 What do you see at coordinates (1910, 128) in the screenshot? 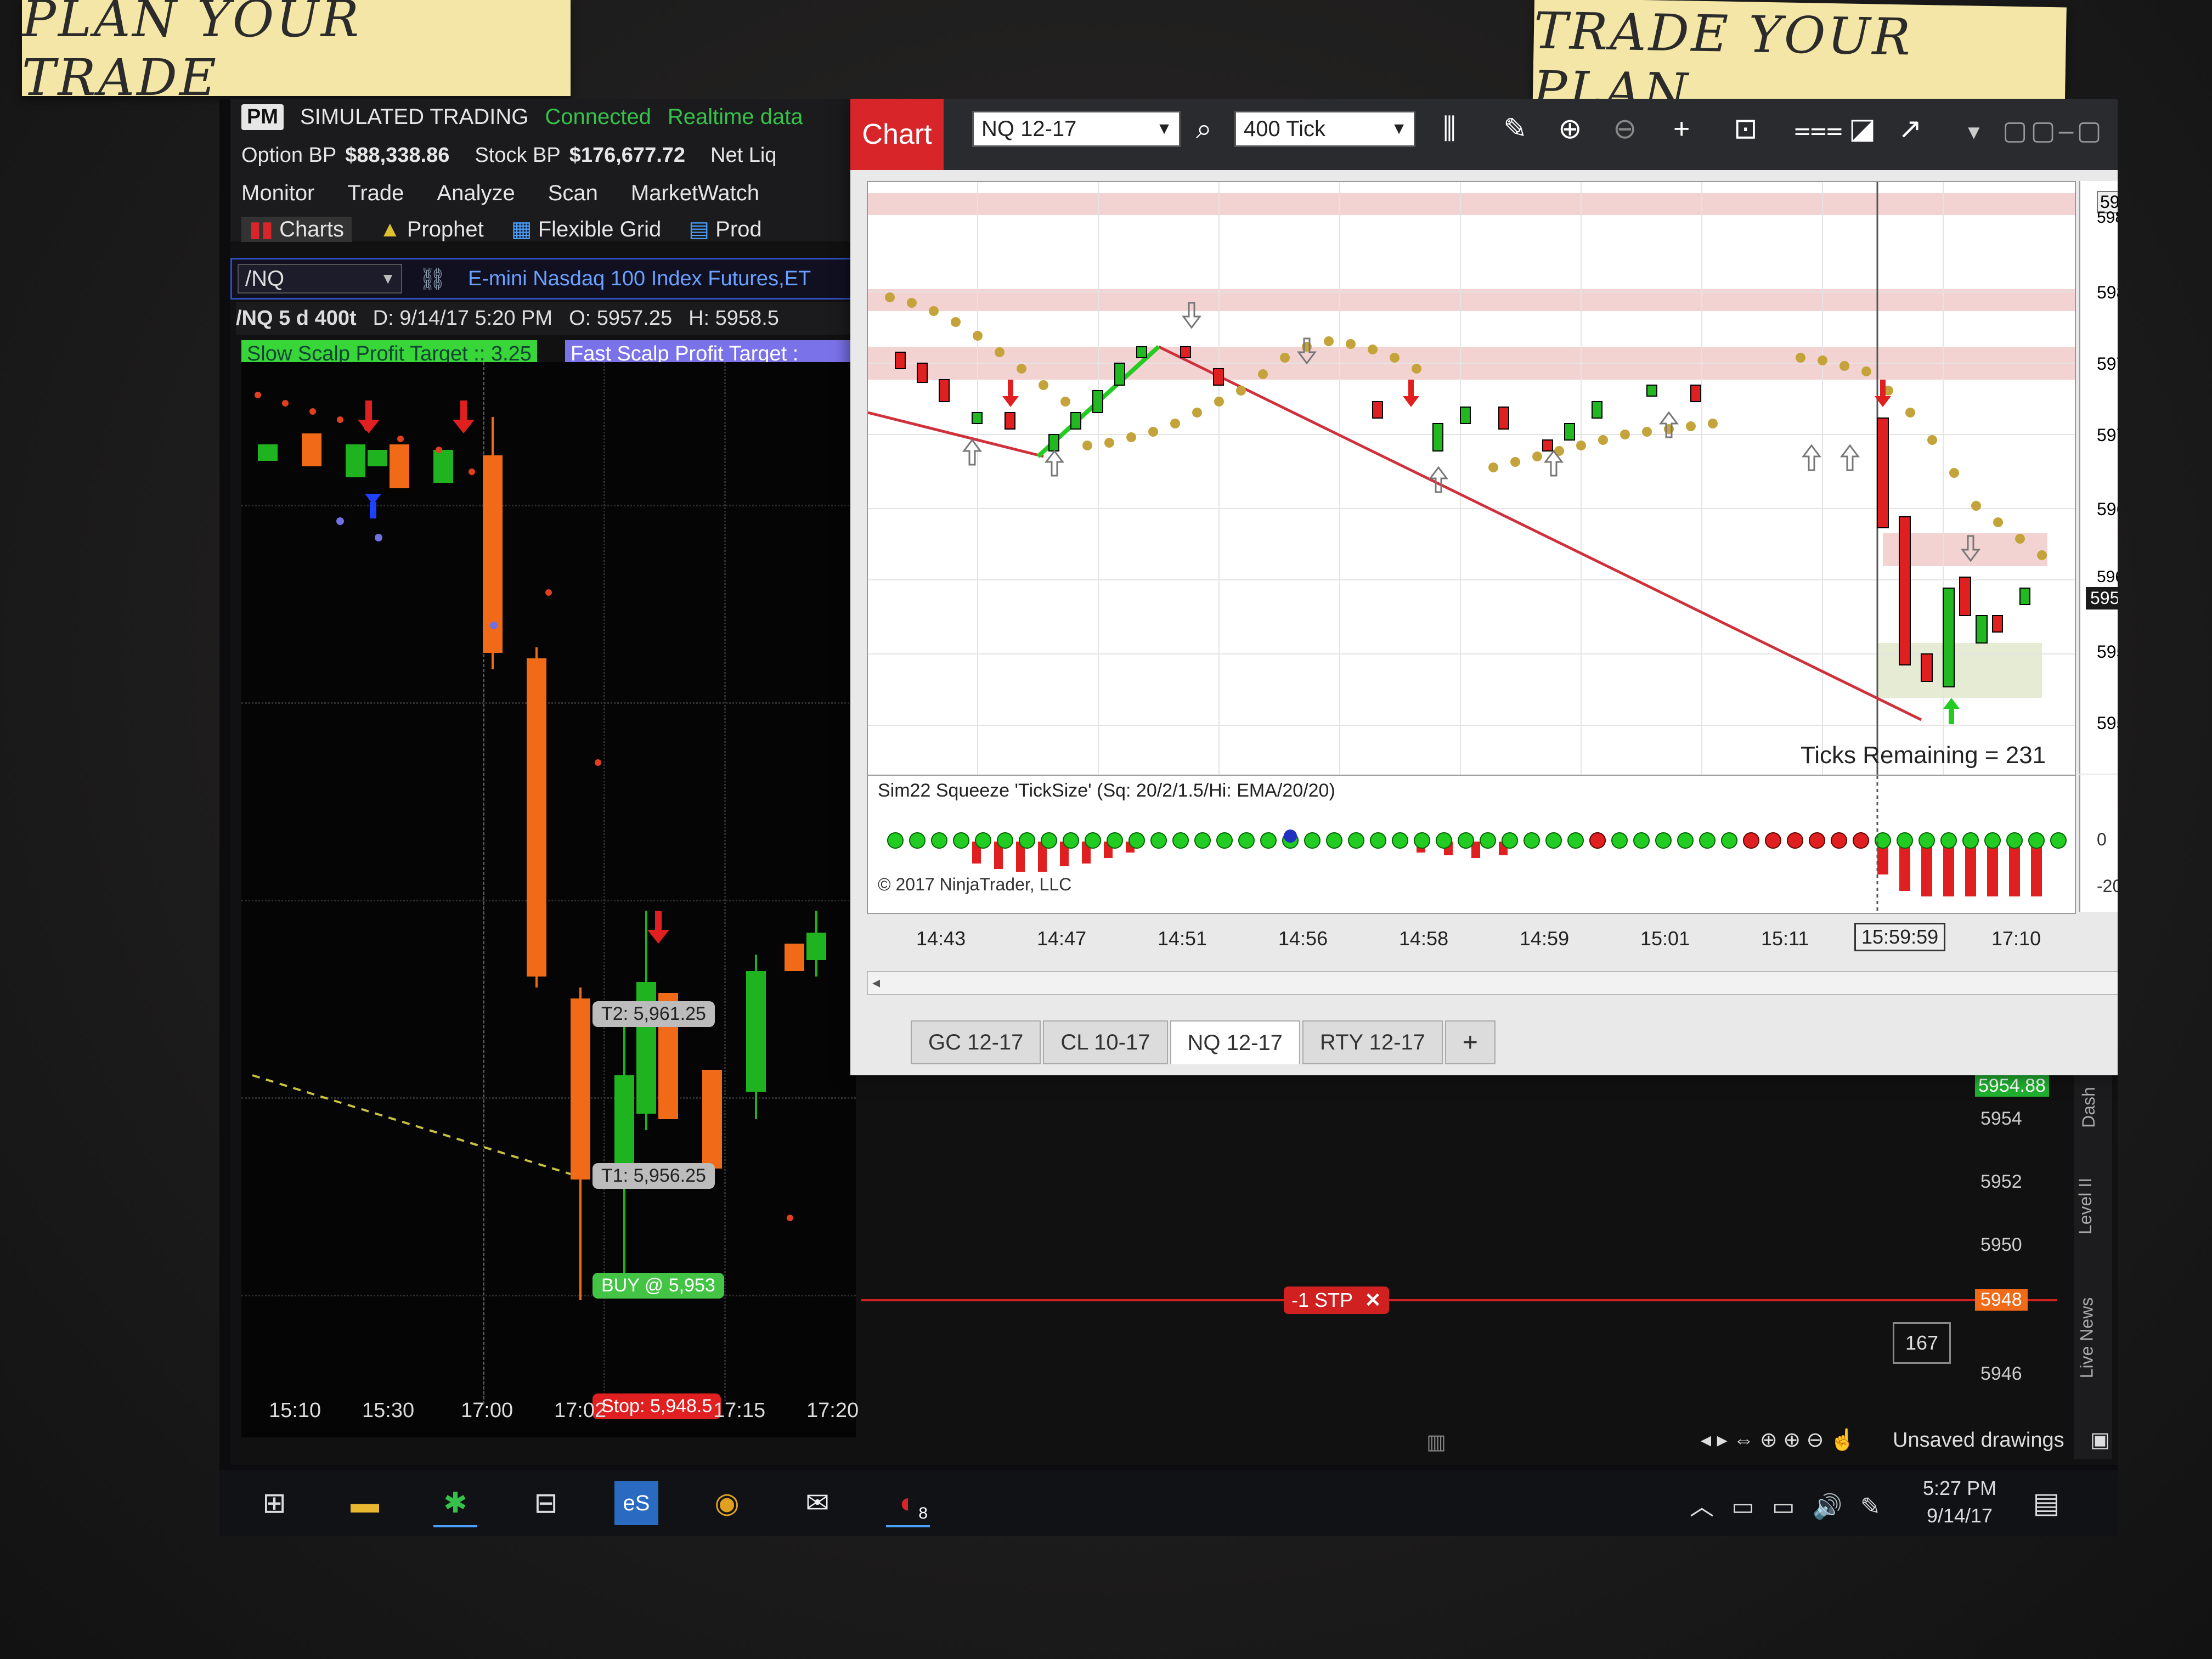
I see `drawing-tools-icon: ↗` at bounding box center [1910, 128].